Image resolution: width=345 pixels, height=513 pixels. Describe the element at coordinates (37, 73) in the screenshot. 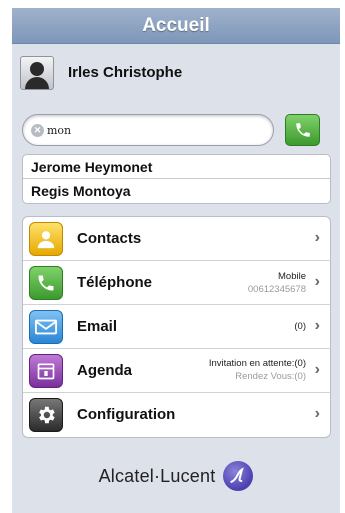

I see `avatar` at that location.